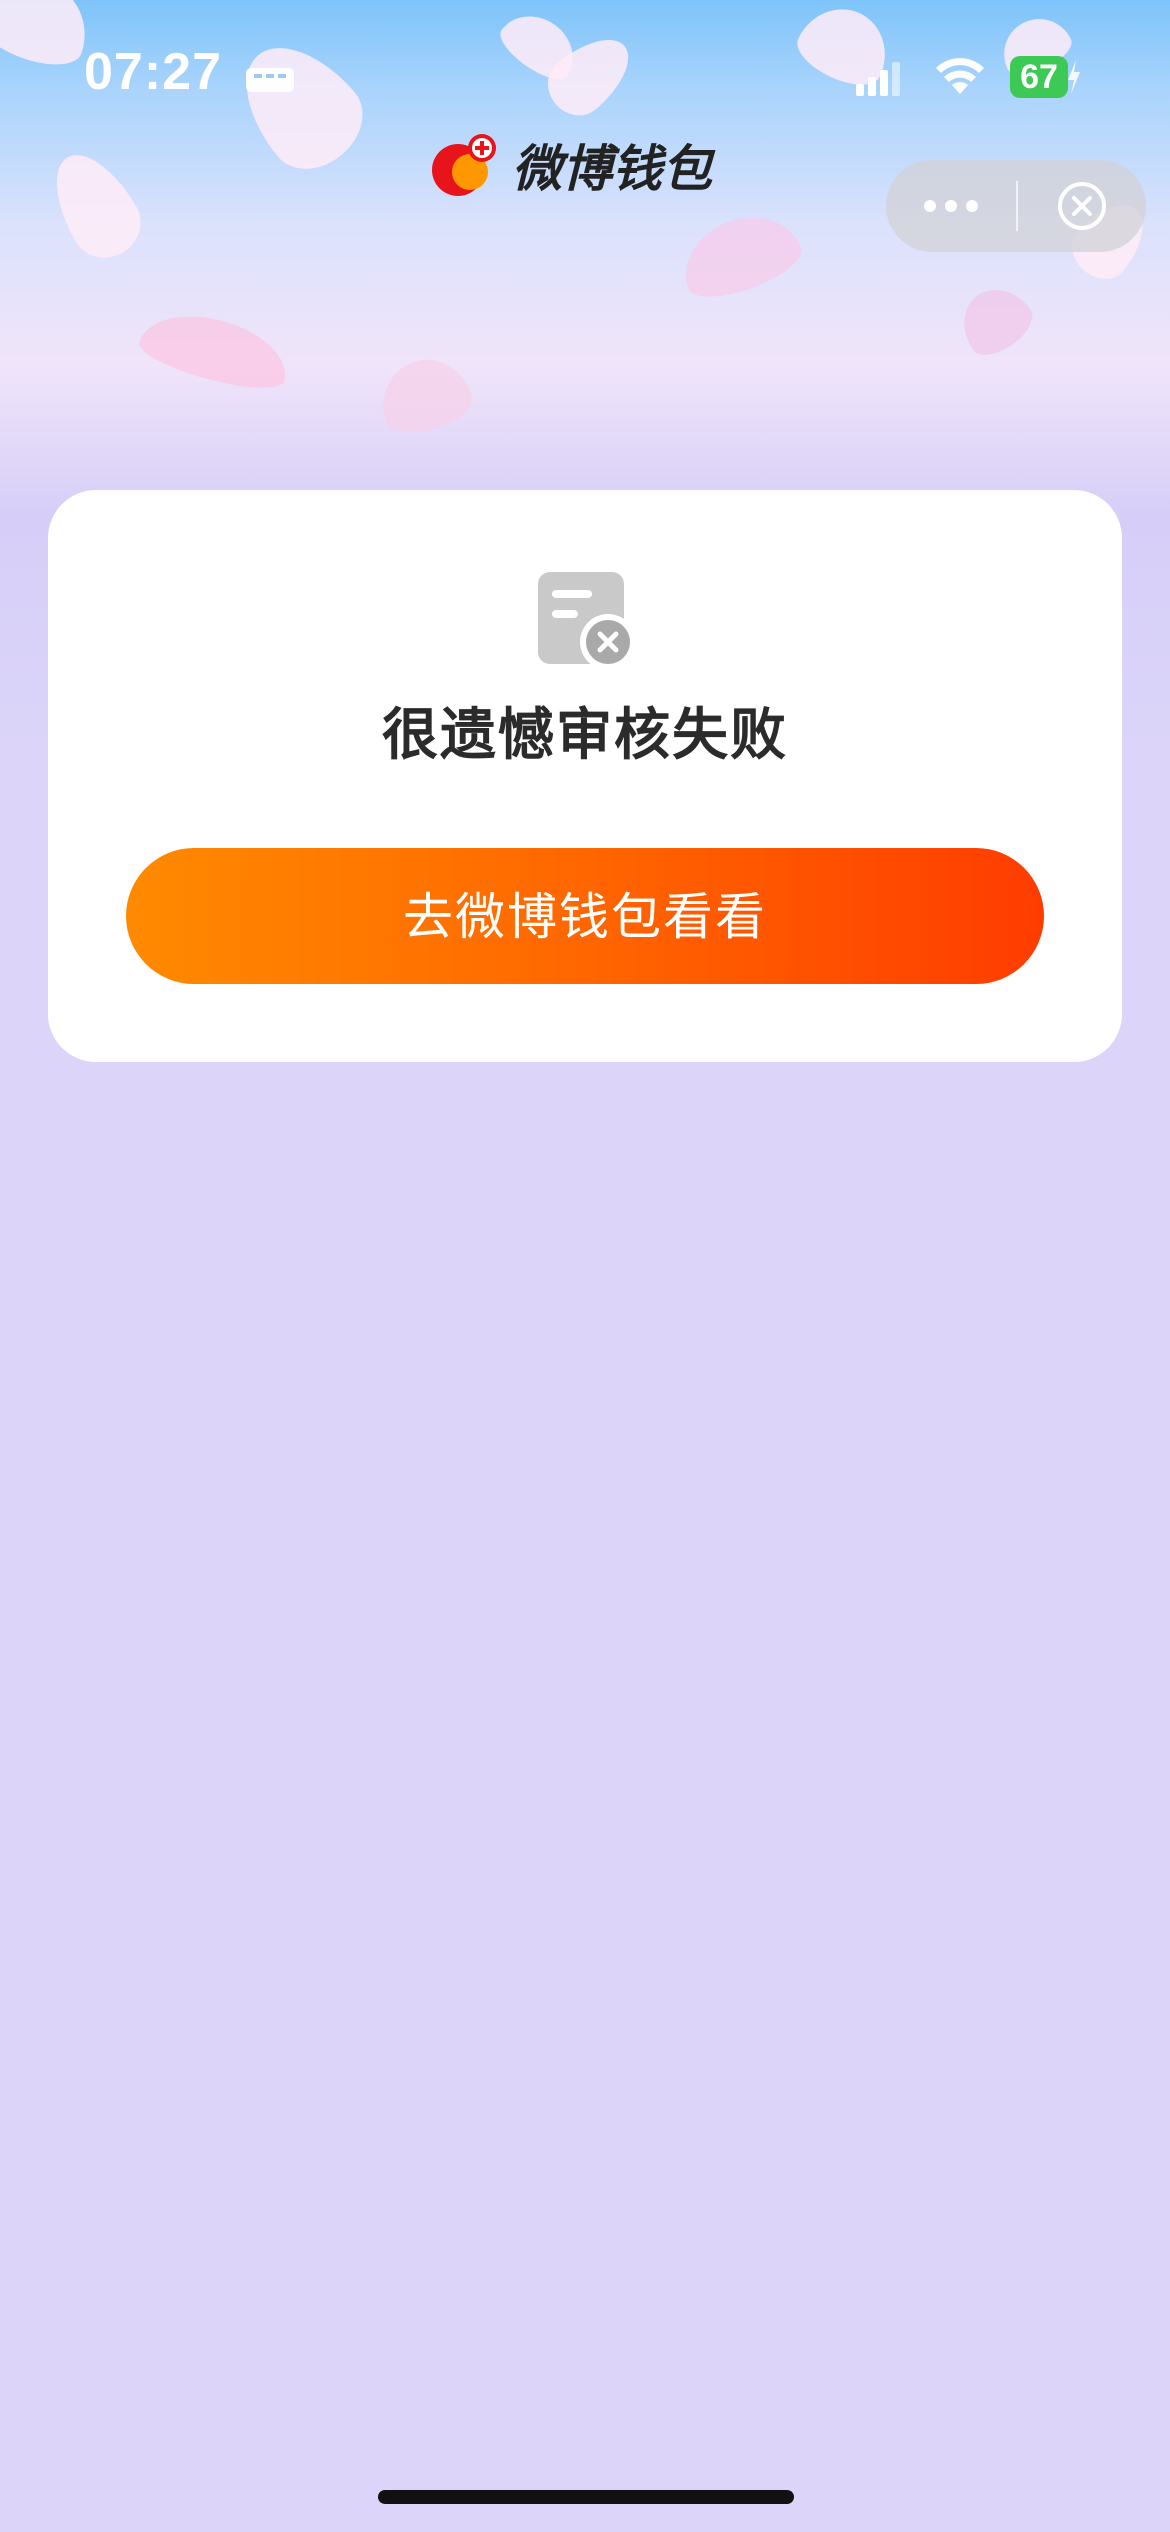  What do you see at coordinates (585, 75) in the screenshot?
I see `status-bar: 07:27 67` at bounding box center [585, 75].